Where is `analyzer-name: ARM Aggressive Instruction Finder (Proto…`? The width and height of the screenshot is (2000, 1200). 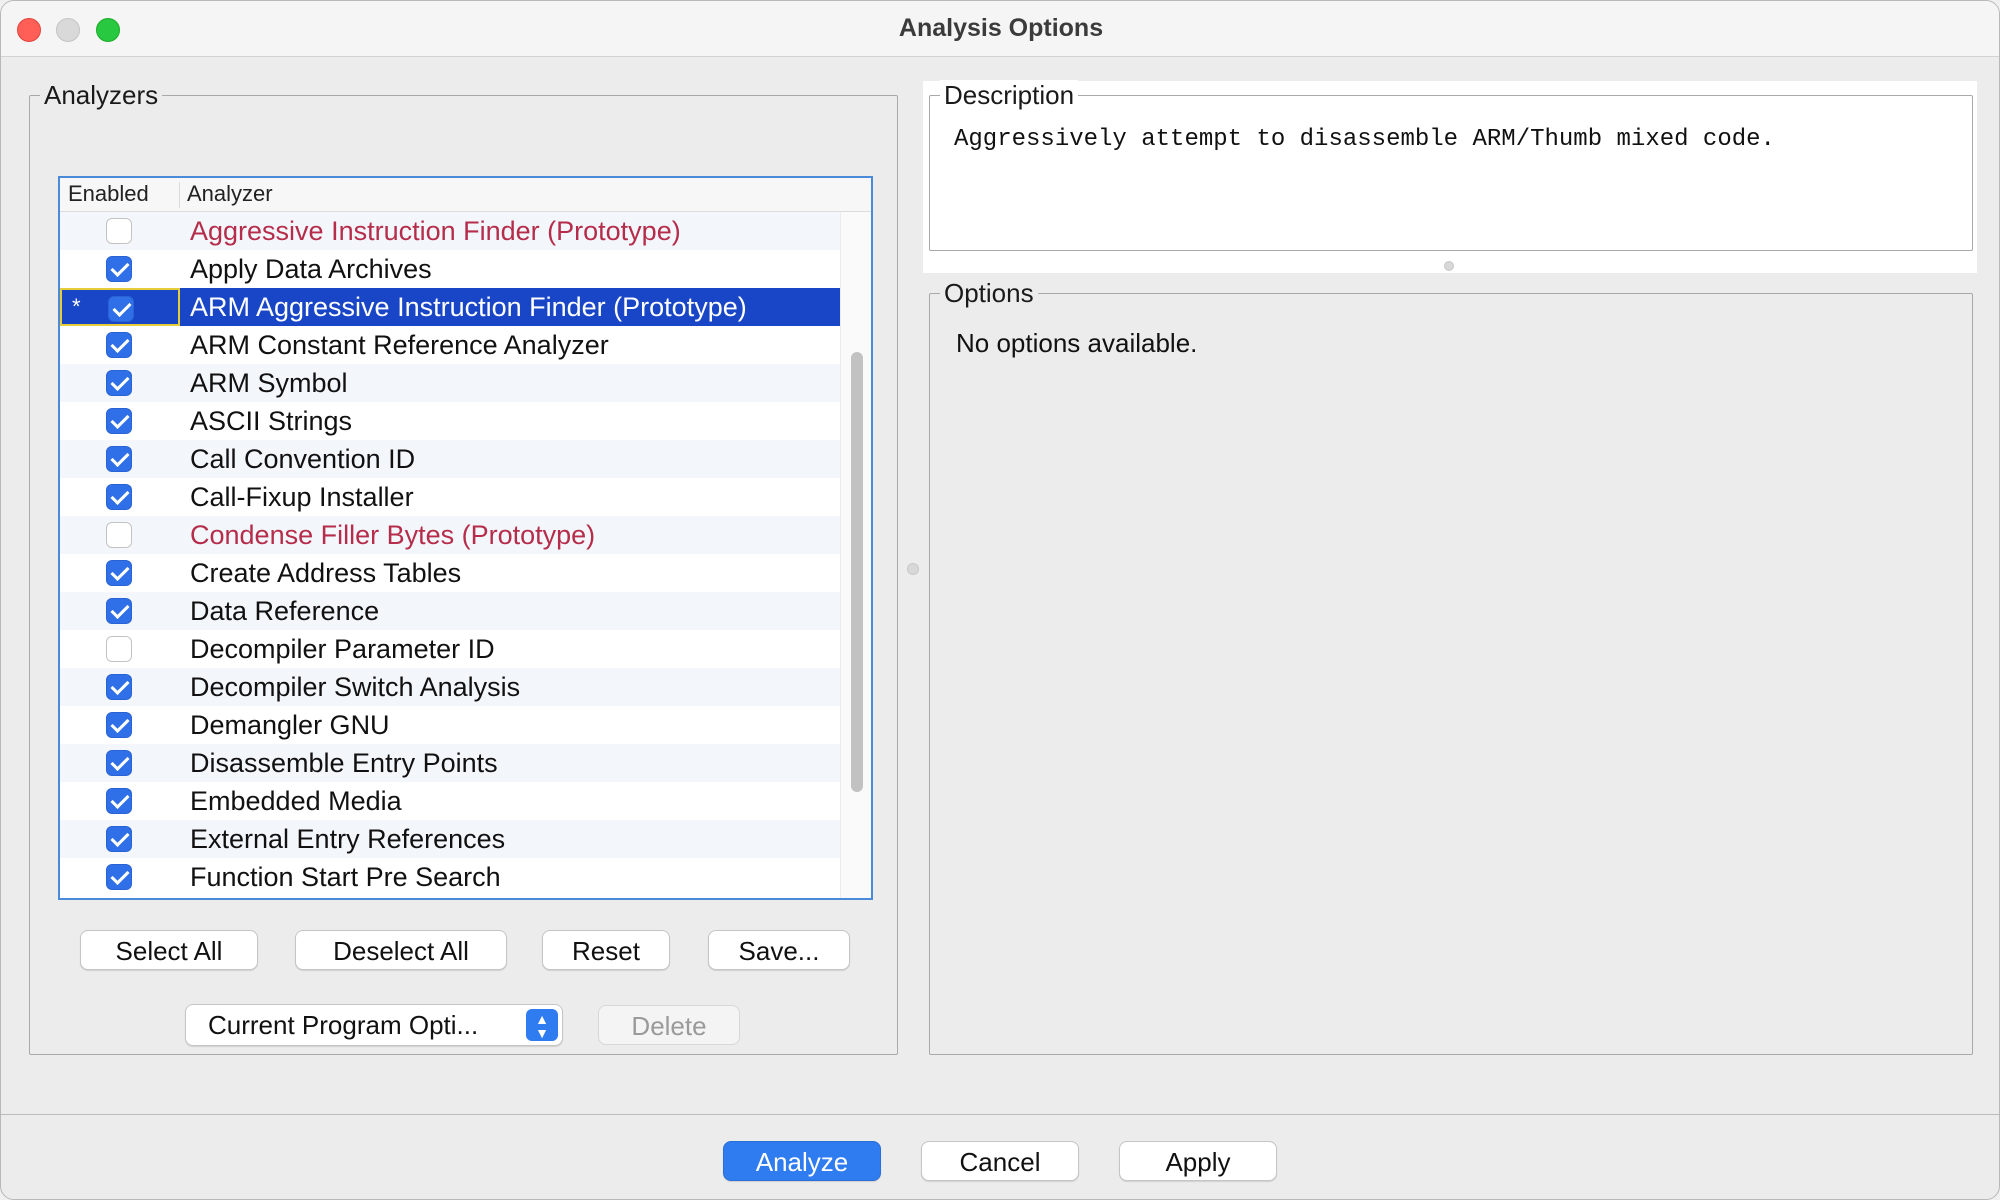 analyzer-name: ARM Aggressive Instruction Finder (Proto… is located at coordinates (468, 307).